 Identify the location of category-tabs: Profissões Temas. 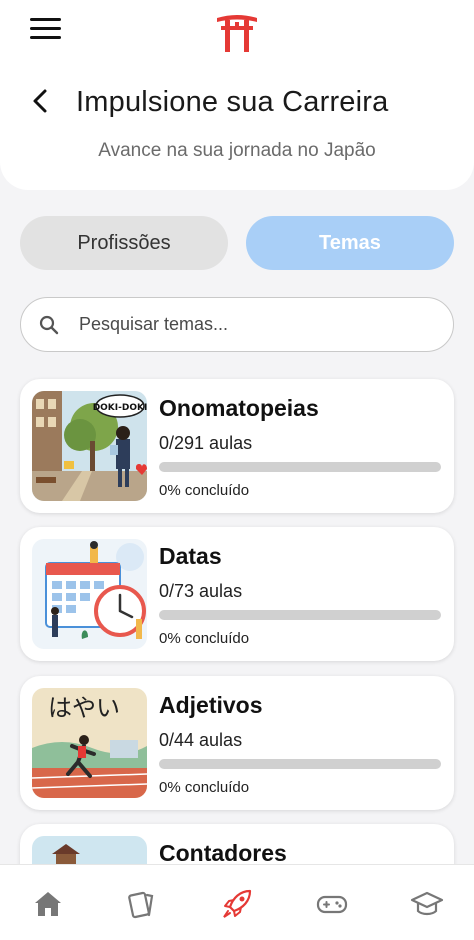
(237, 244).